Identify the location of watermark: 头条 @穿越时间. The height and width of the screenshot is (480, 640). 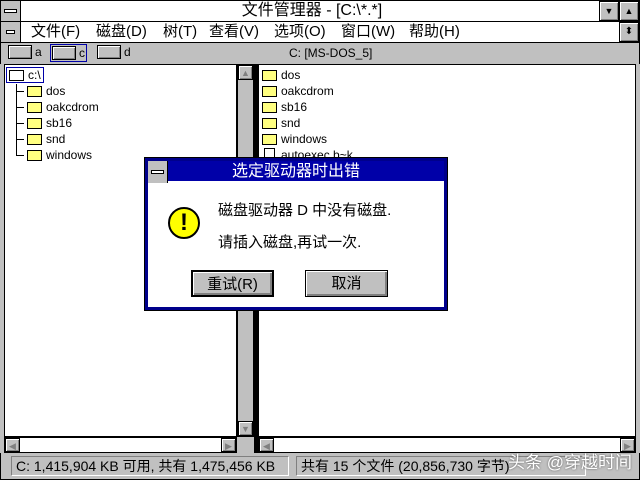
(570, 462).